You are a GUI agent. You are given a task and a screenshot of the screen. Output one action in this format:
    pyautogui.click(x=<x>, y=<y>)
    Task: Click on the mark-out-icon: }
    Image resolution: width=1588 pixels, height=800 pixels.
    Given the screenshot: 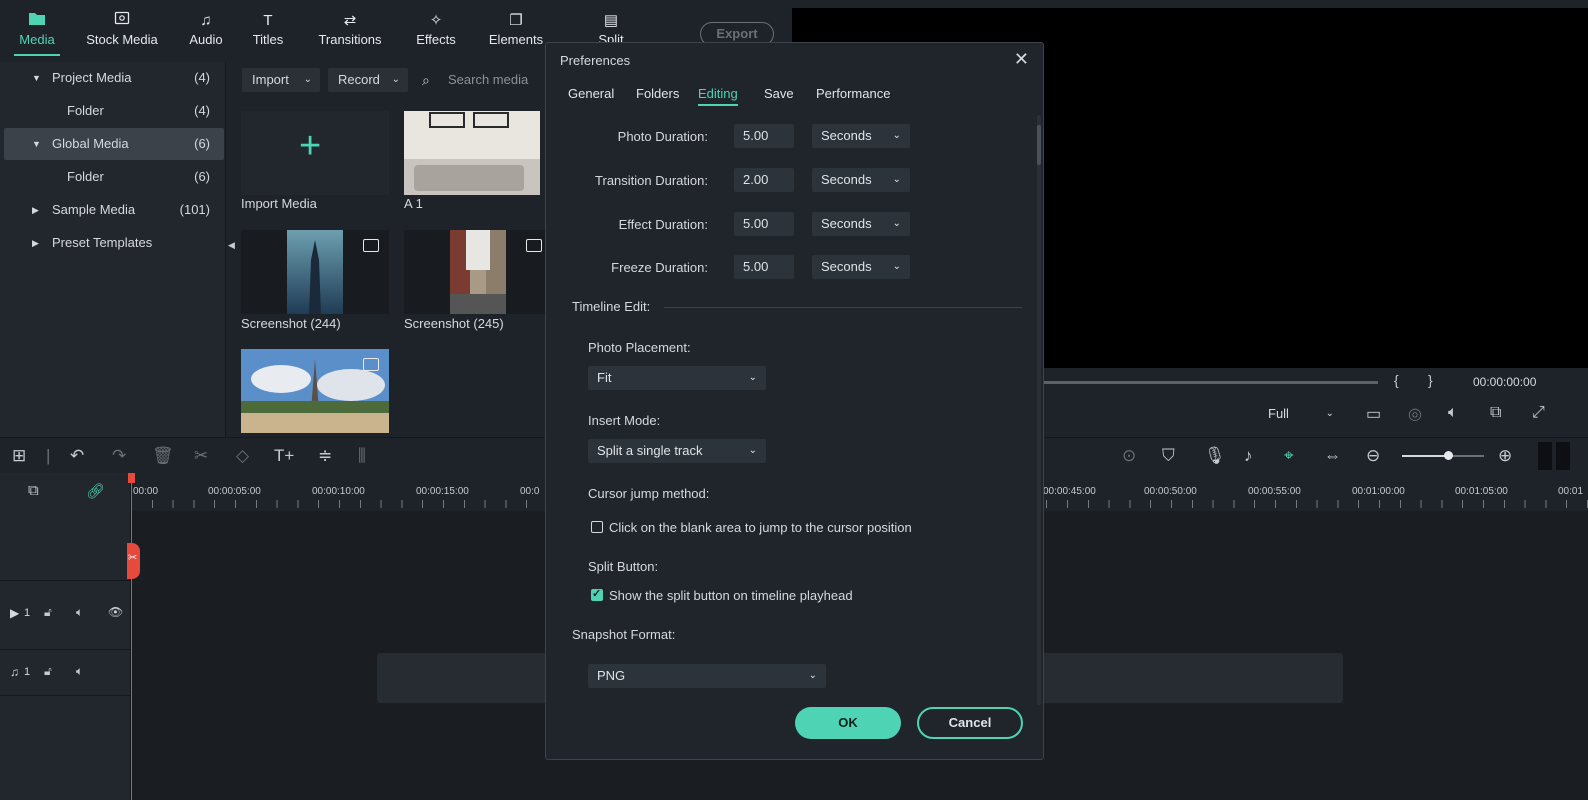 What is the action you would take?
    pyautogui.click(x=1430, y=380)
    